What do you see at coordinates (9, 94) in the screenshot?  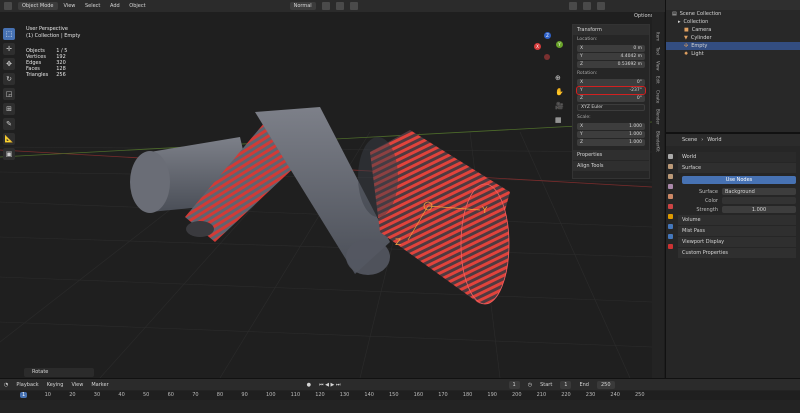 I see `scale-icon: ◲` at bounding box center [9, 94].